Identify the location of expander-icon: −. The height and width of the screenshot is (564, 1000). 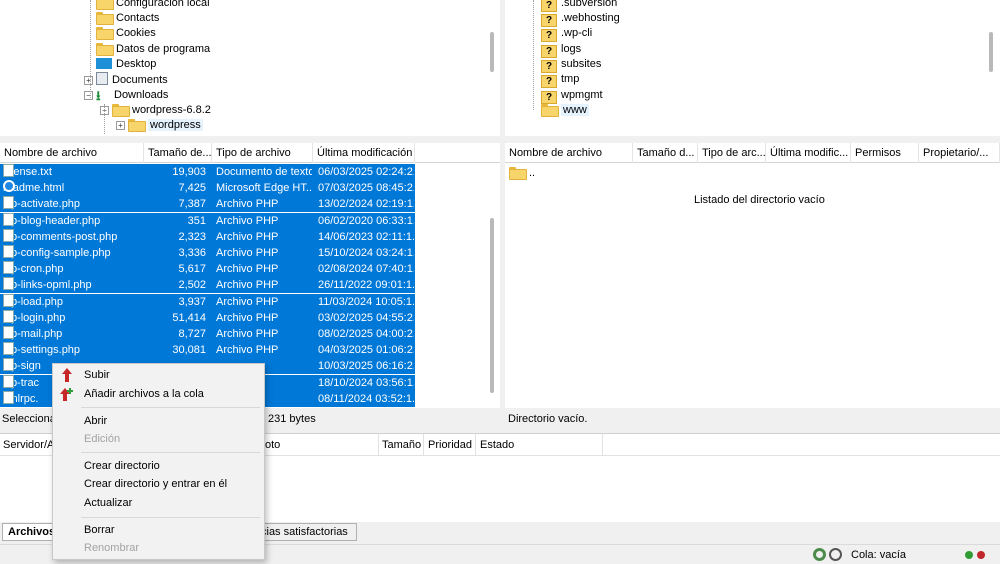
(88, 95).